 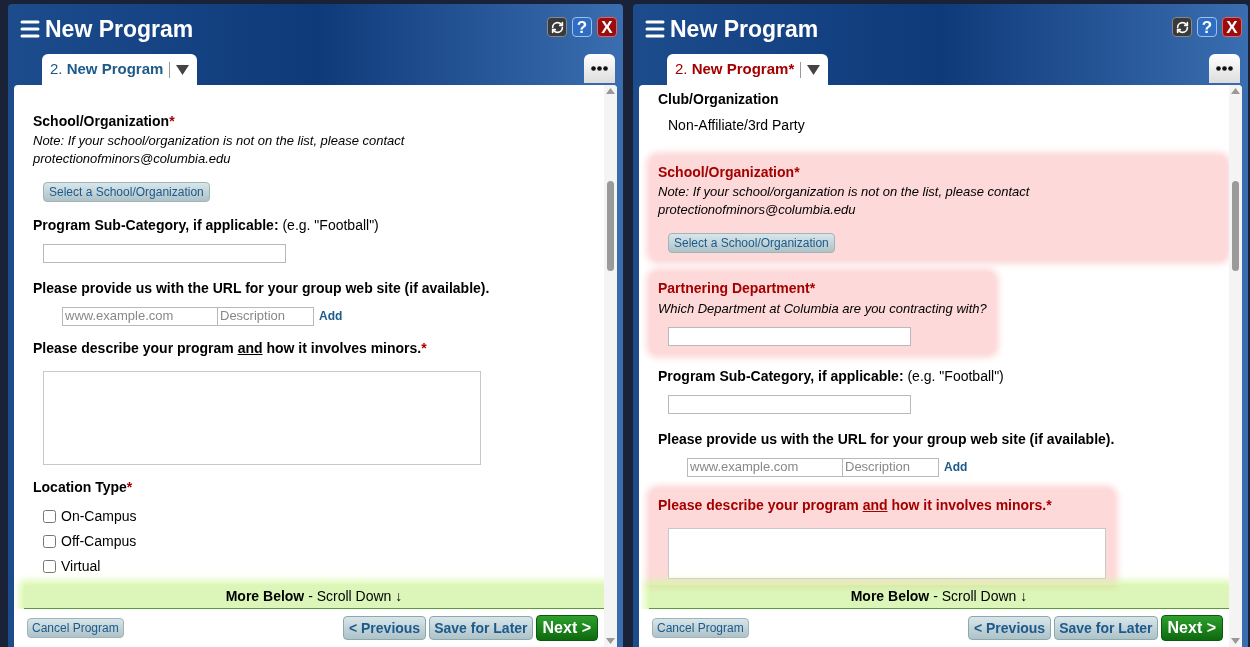 I want to click on step-tab: 2. New Program*, so click(x=748, y=69).